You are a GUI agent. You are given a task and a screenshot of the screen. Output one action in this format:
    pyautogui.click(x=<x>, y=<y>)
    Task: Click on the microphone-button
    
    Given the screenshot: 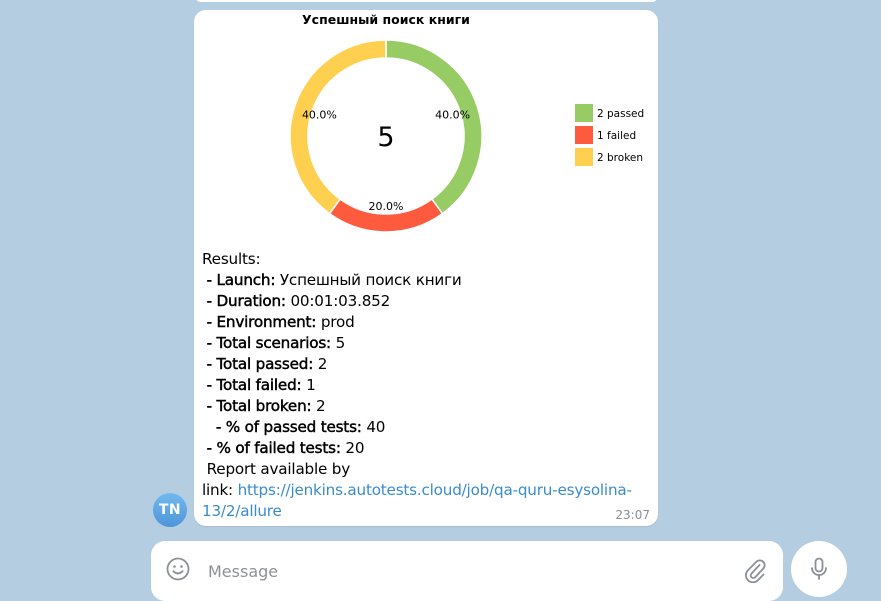 What is the action you would take?
    pyautogui.click(x=819, y=569)
    